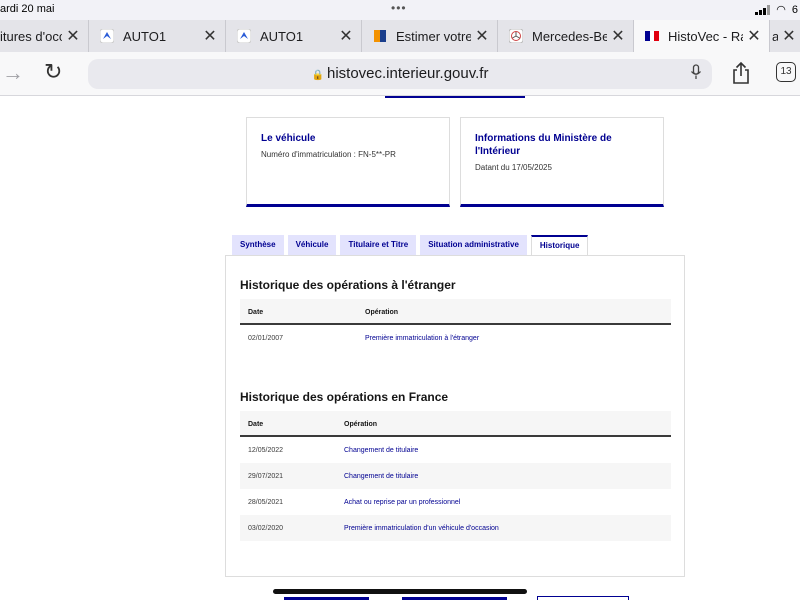  I want to click on address-bar: 🔒 histovec.interieur.gouv.fr, so click(400, 74).